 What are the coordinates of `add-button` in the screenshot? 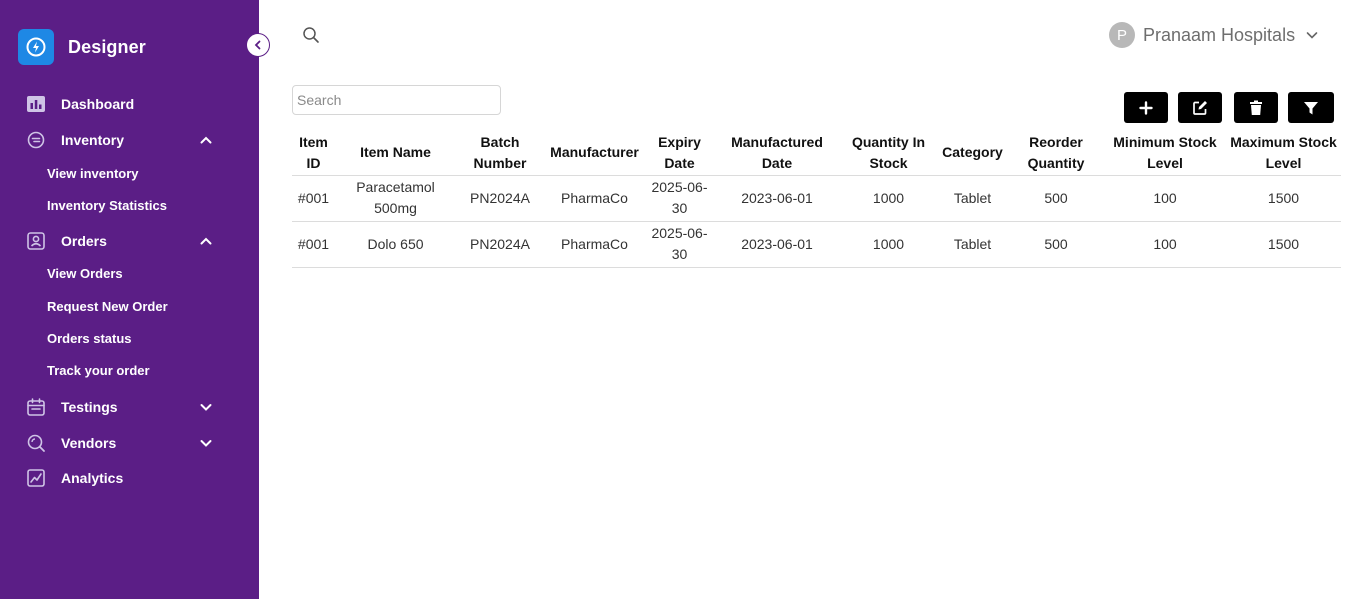 It's located at (1146, 107).